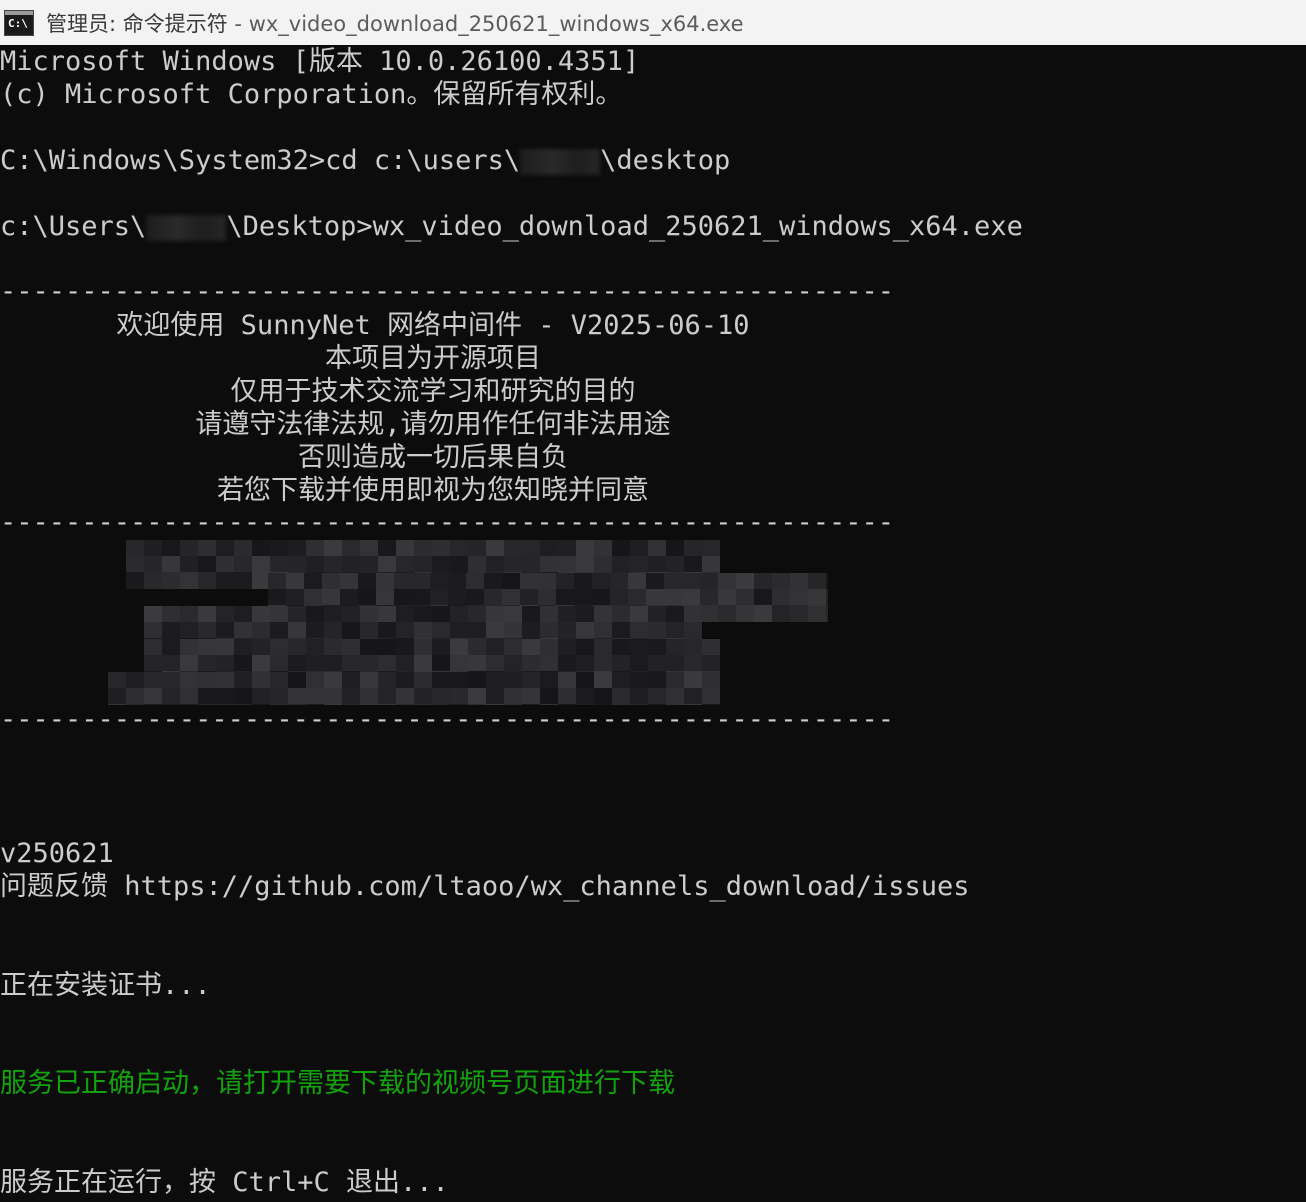 The image size is (1306, 1202). Describe the element at coordinates (19, 22) in the screenshot. I see `cmd-app-icon: C:\` at that location.